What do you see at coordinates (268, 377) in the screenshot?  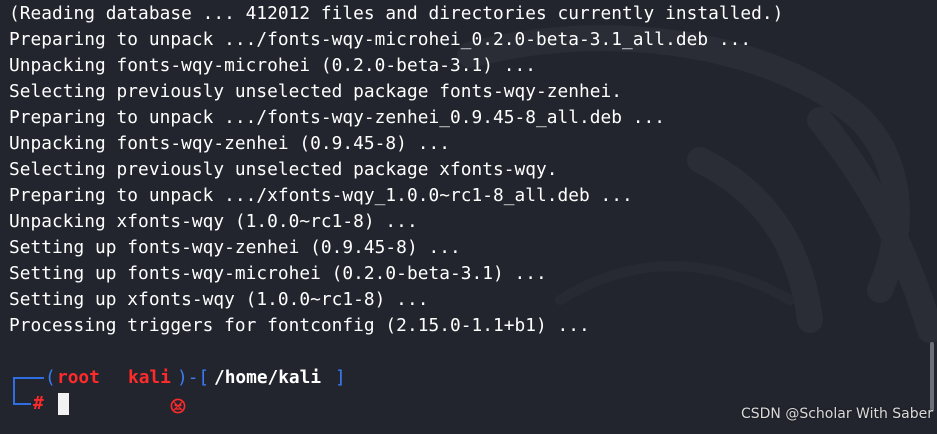 I see `prompt-path: /home/kali` at bounding box center [268, 377].